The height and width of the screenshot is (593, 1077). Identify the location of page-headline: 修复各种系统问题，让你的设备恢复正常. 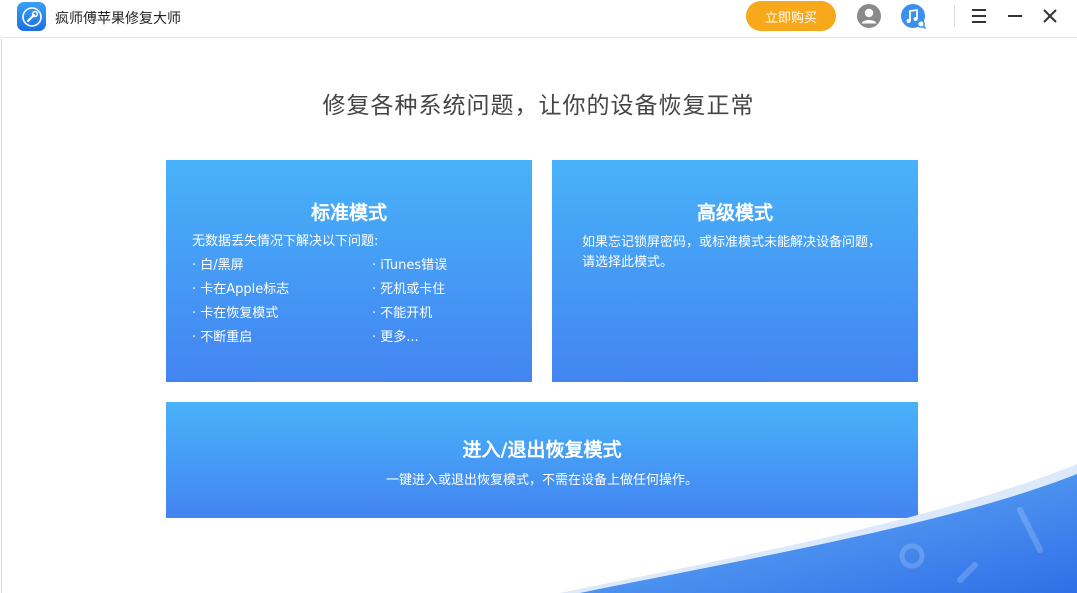
(538, 106).